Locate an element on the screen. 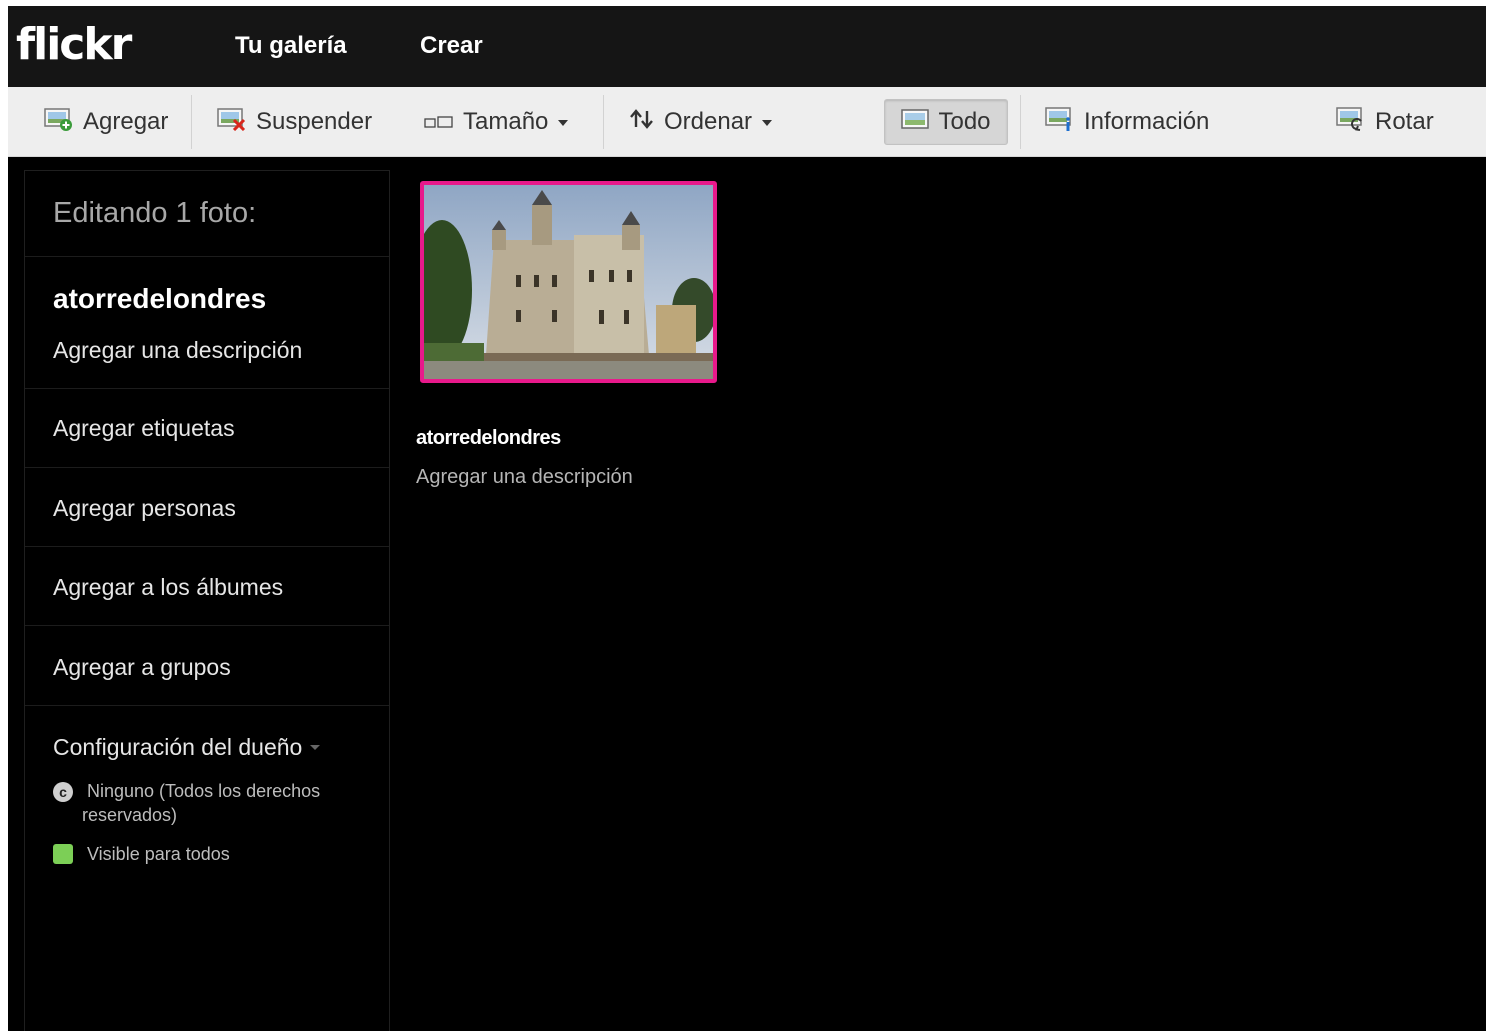  sidebar-row-people: Agregar personas is located at coordinates (207, 507).